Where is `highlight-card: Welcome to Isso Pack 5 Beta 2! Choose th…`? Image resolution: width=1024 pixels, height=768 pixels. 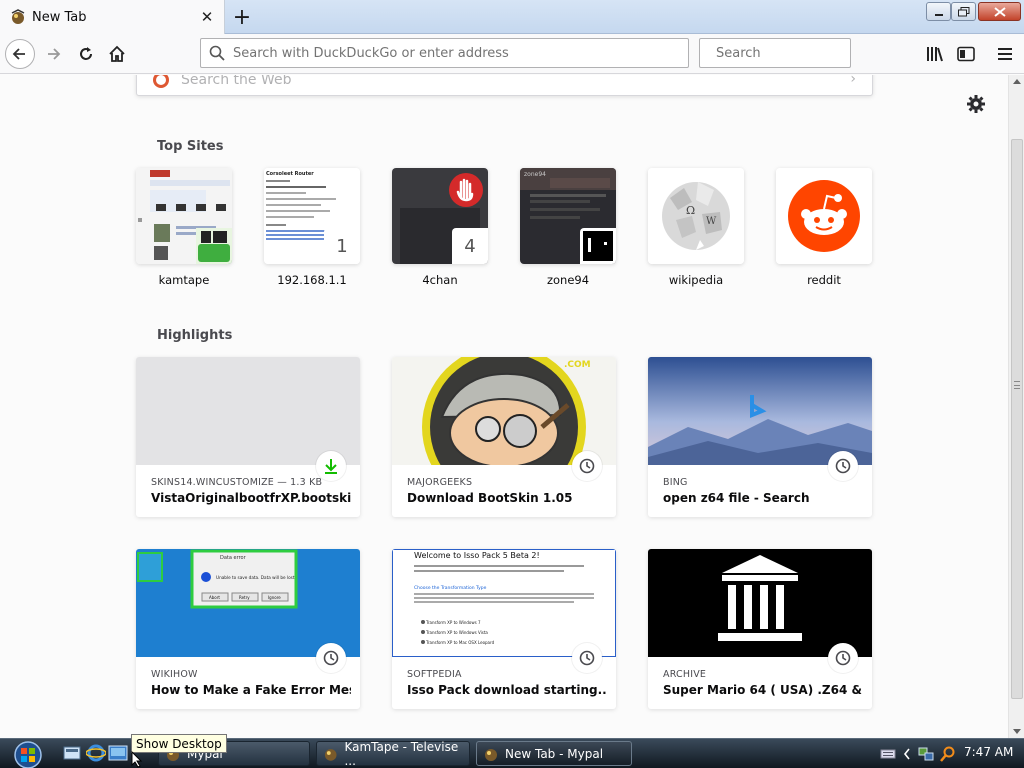 highlight-card: Welcome to Isso Pack 5 Beta 2! Choose th… is located at coordinates (504, 629).